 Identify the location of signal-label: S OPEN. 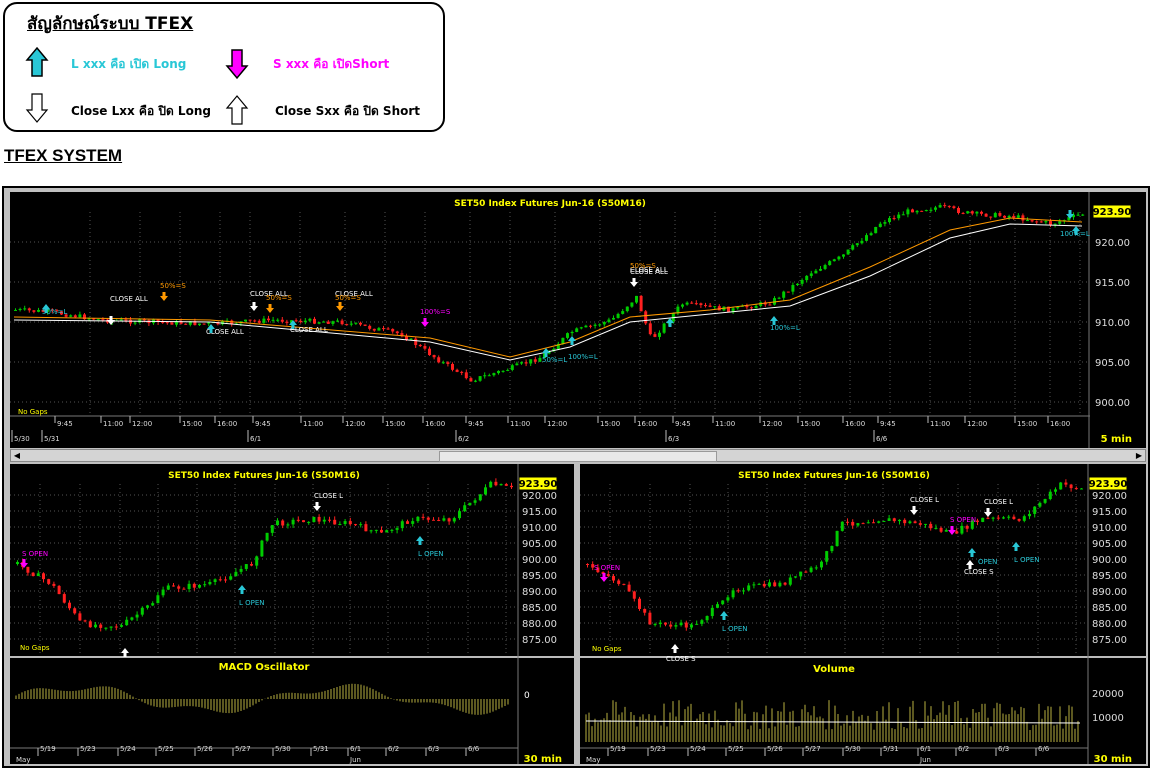
(35, 554).